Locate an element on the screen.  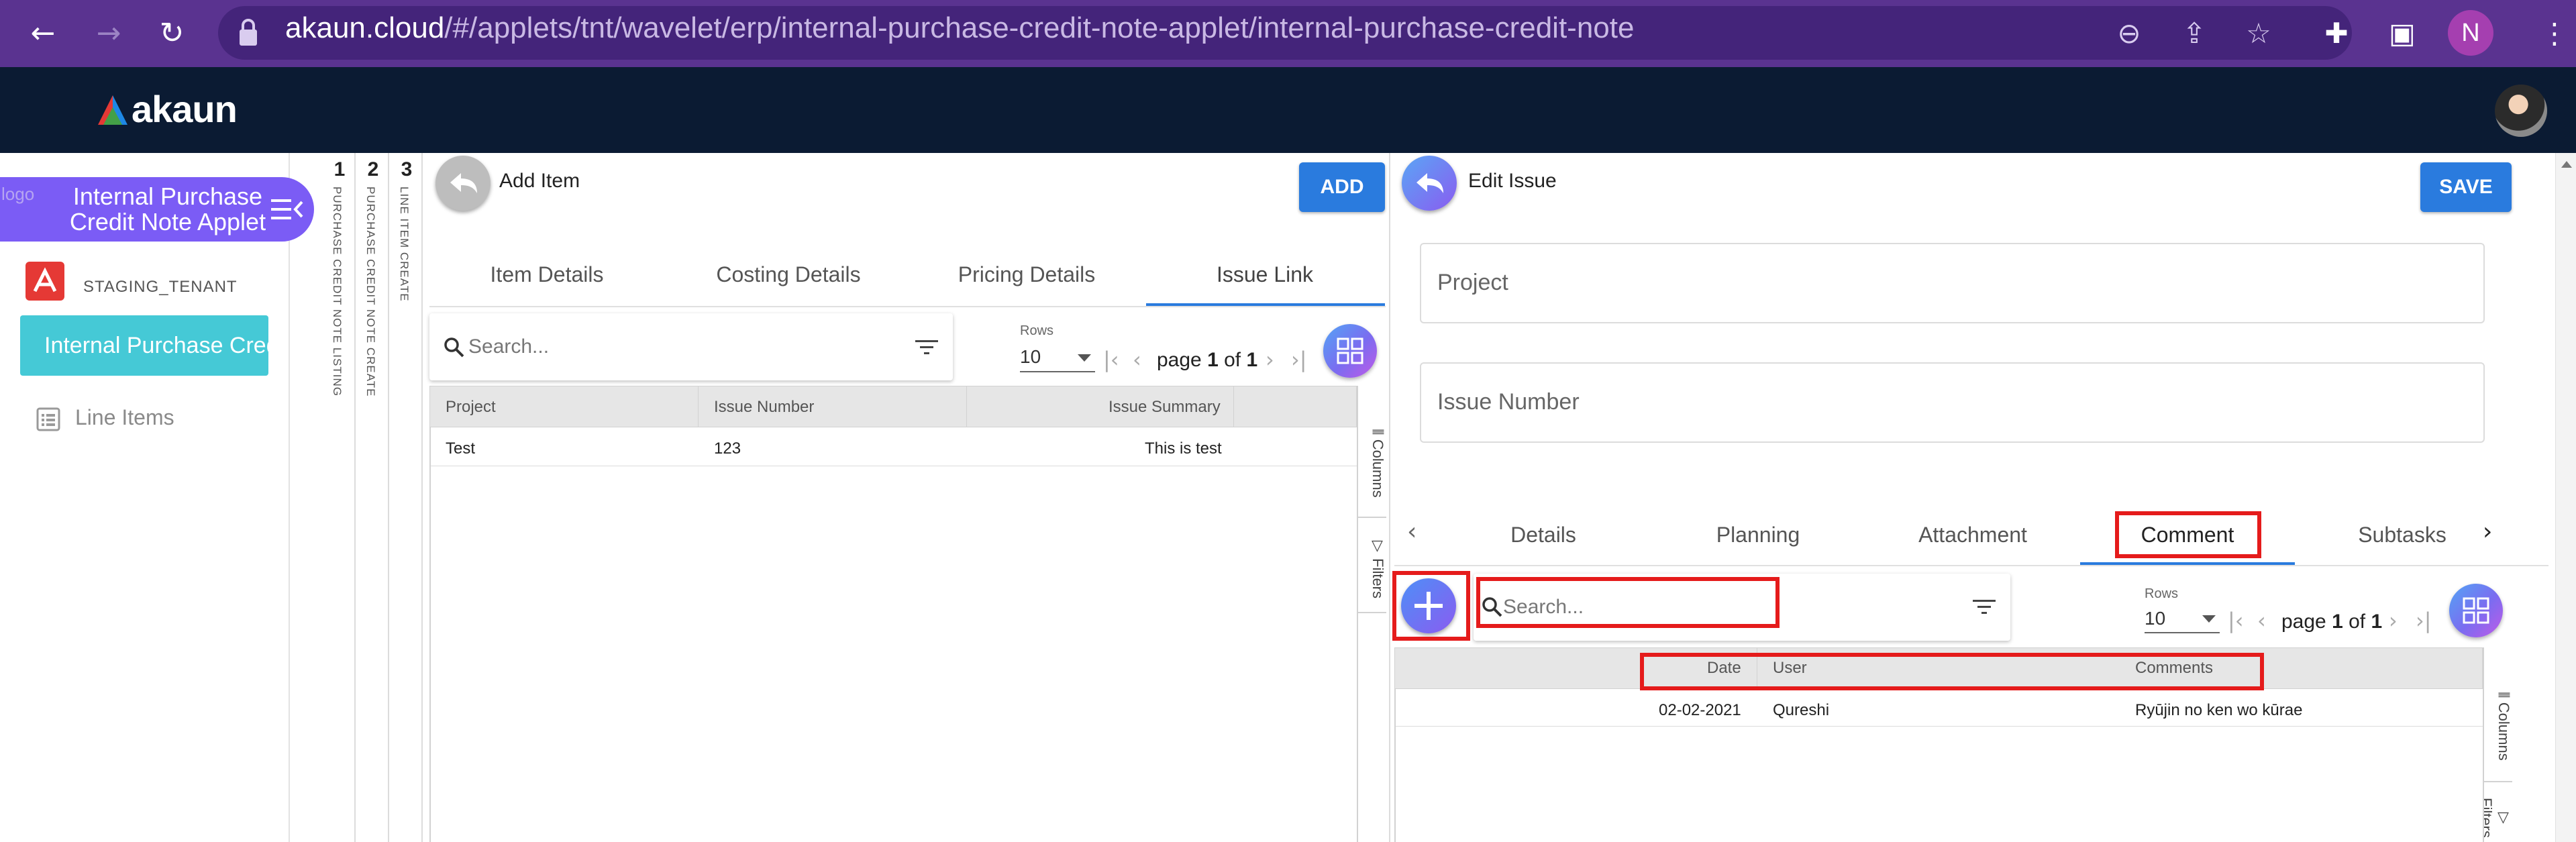
filters-label: Filters is located at coordinates (1378, 578).